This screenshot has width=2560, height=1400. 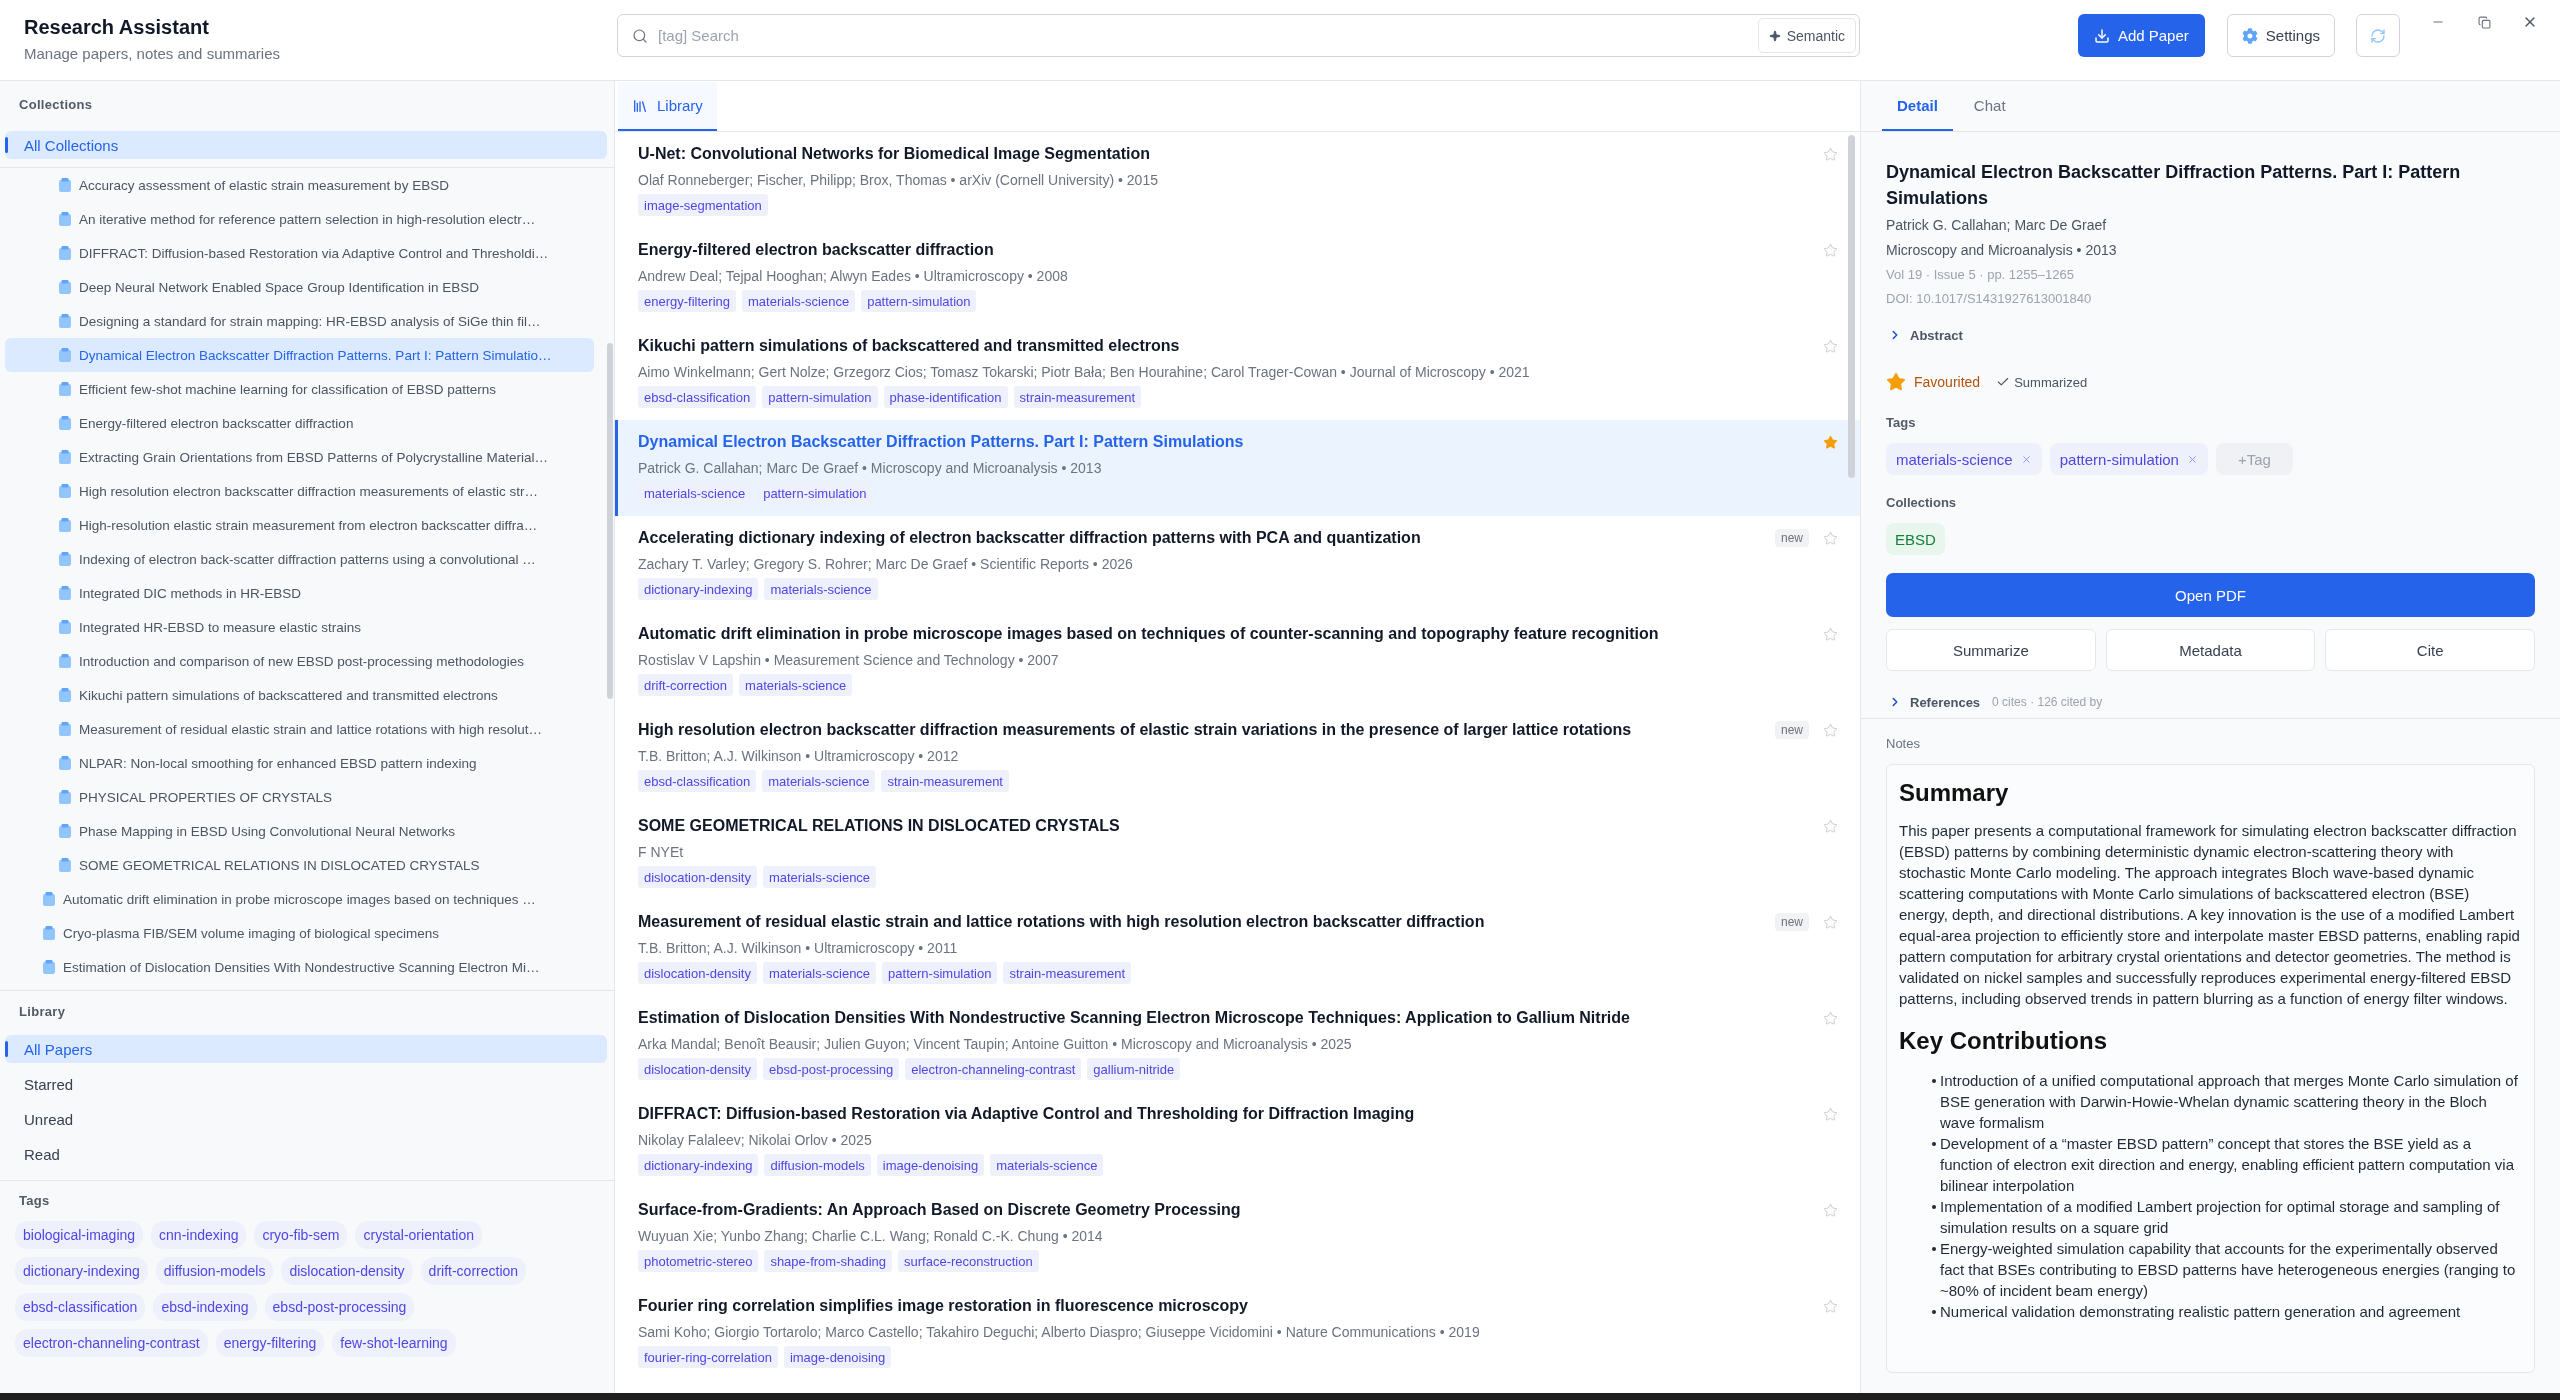 What do you see at coordinates (2280, 35) in the screenshot?
I see `settings-button: Settings` at bounding box center [2280, 35].